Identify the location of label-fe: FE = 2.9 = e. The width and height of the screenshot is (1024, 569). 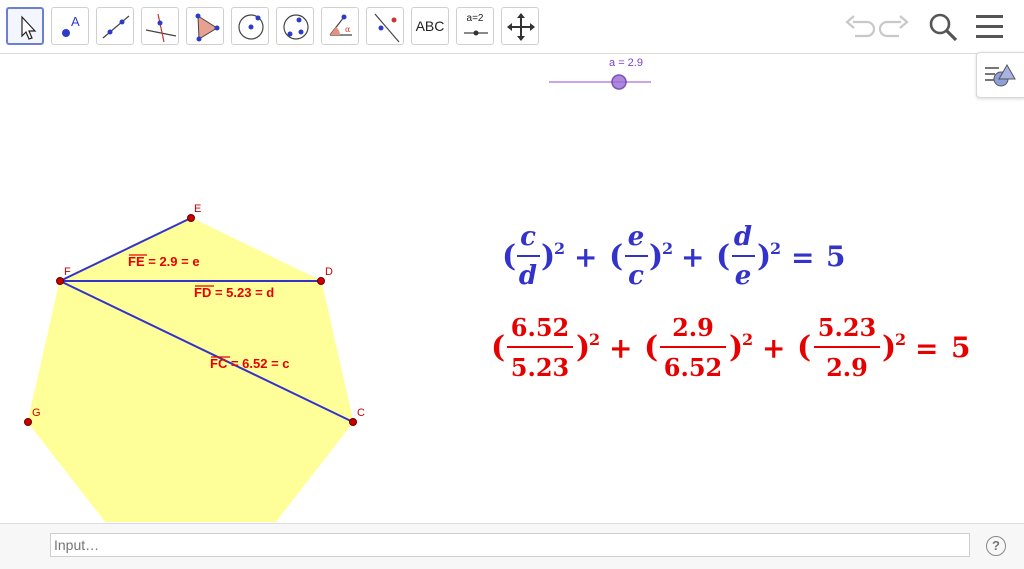
(164, 261).